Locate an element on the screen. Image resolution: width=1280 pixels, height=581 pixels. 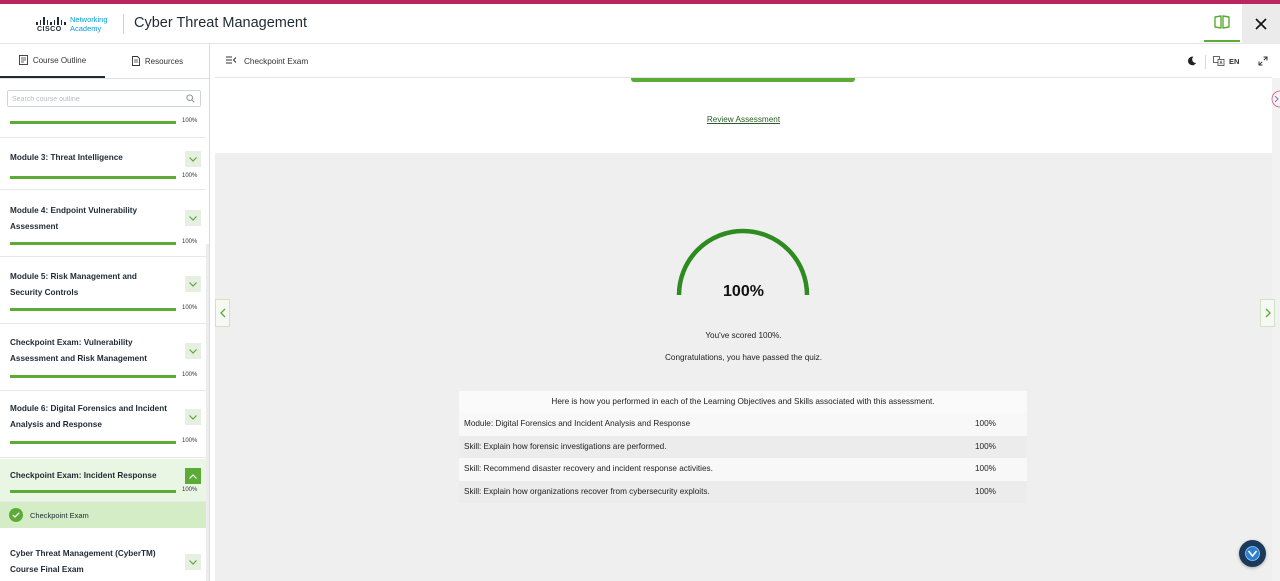
tab-course-outline: Course Outline is located at coordinates (52, 61).